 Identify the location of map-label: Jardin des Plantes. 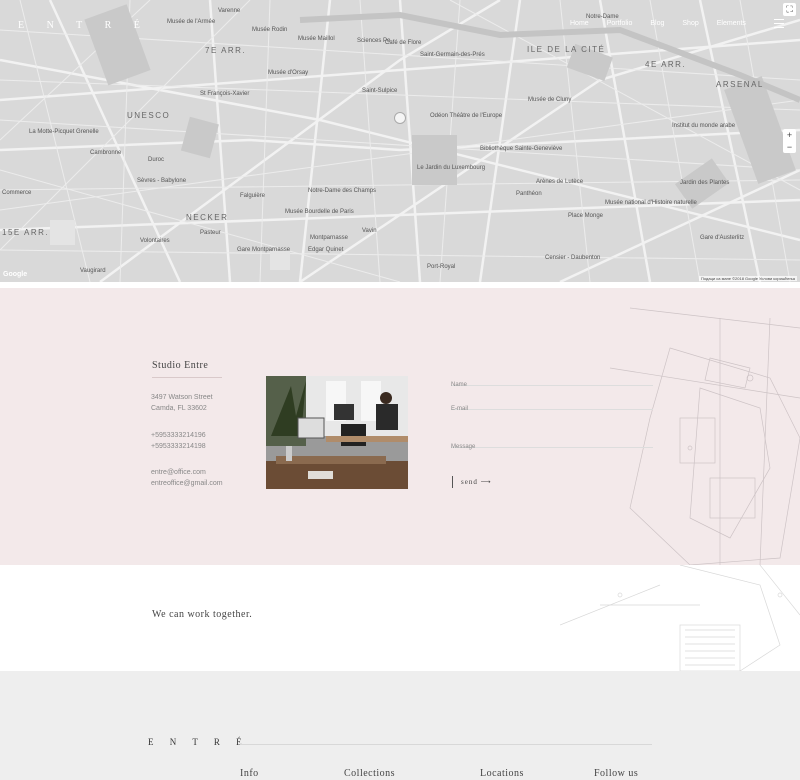
(705, 183).